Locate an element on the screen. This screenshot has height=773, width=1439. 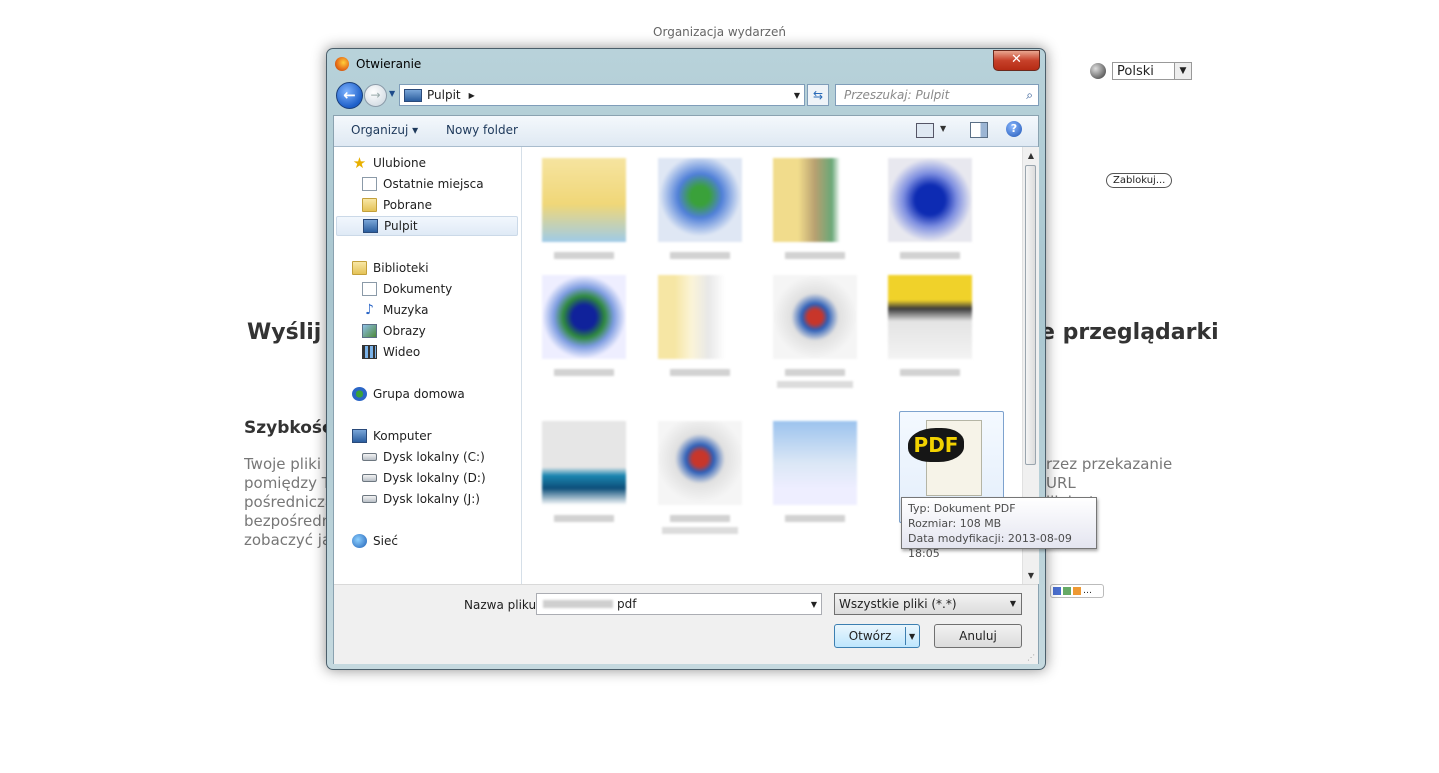
search-input: Przeszukaj: Pulpit ⌕ is located at coordinates (937, 95).